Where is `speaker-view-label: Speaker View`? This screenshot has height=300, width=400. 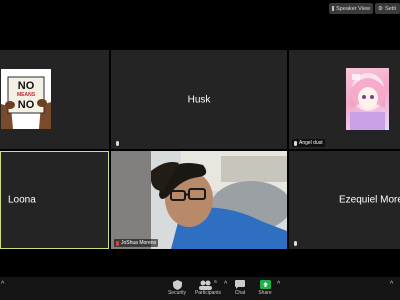 speaker-view-label: Speaker View is located at coordinates (353, 8).